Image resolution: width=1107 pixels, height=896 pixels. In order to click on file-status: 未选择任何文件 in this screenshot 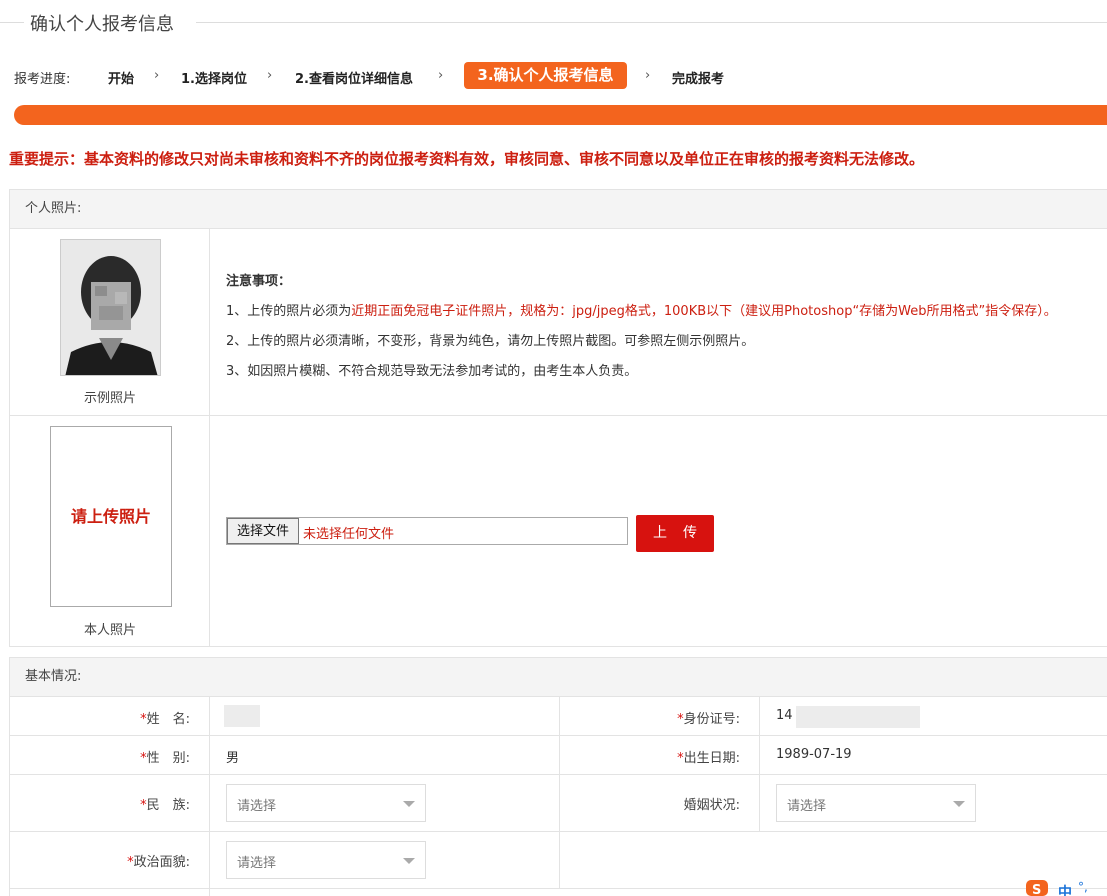, I will do `click(349, 534)`.